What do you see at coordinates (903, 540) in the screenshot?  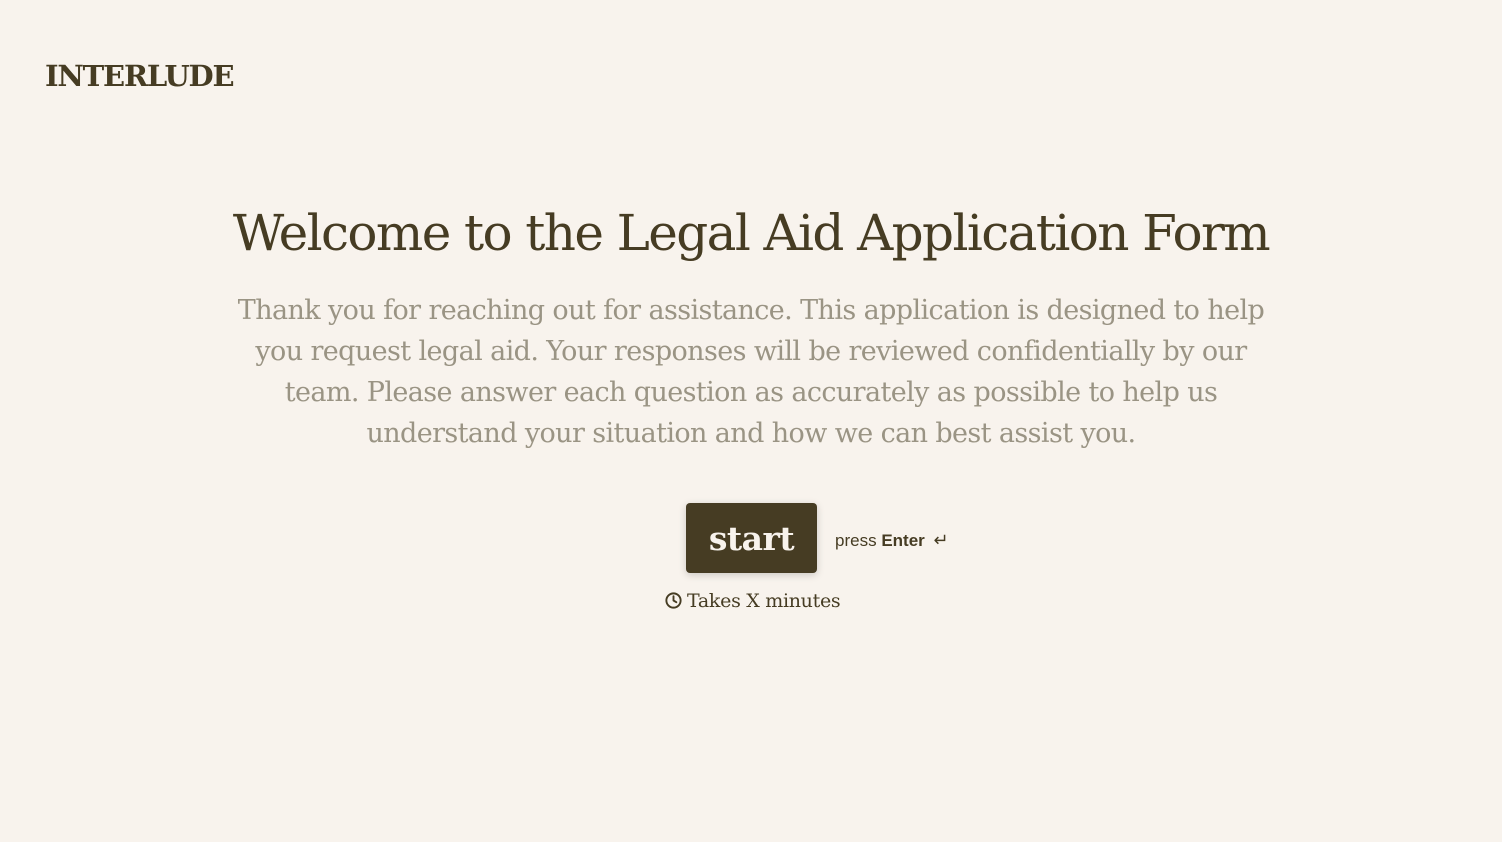 I see `hint-key: Enter` at bounding box center [903, 540].